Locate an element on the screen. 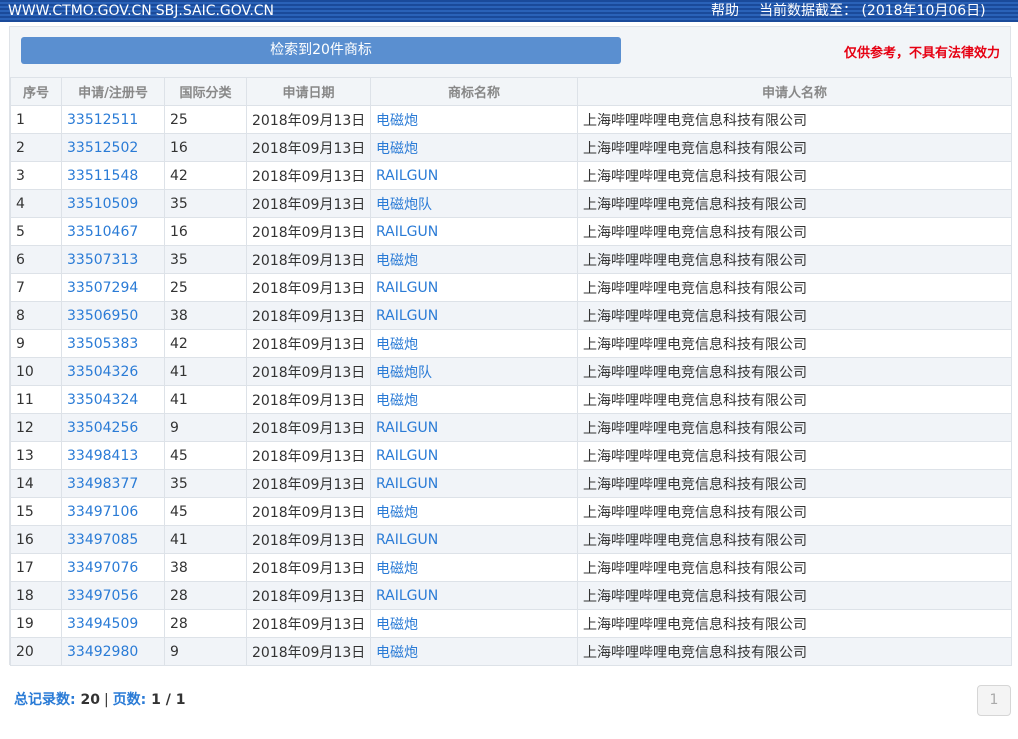 This screenshot has width=1018, height=739. help-link: 帮助 is located at coordinates (725, 11).